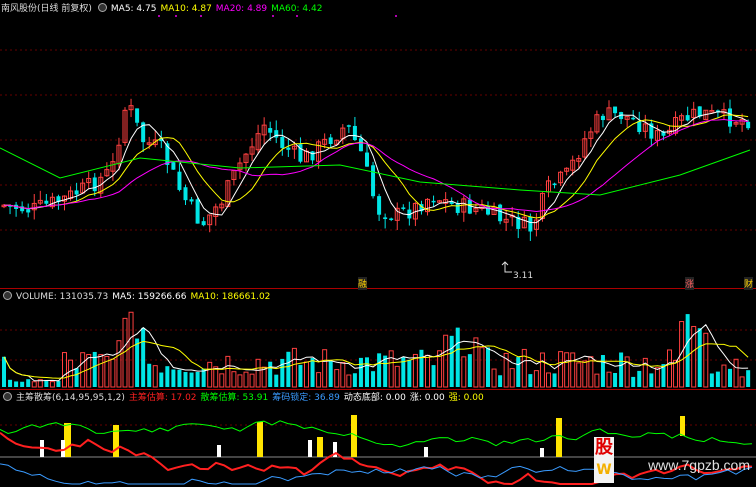  I want to click on event-tag: 涨, so click(690, 283).